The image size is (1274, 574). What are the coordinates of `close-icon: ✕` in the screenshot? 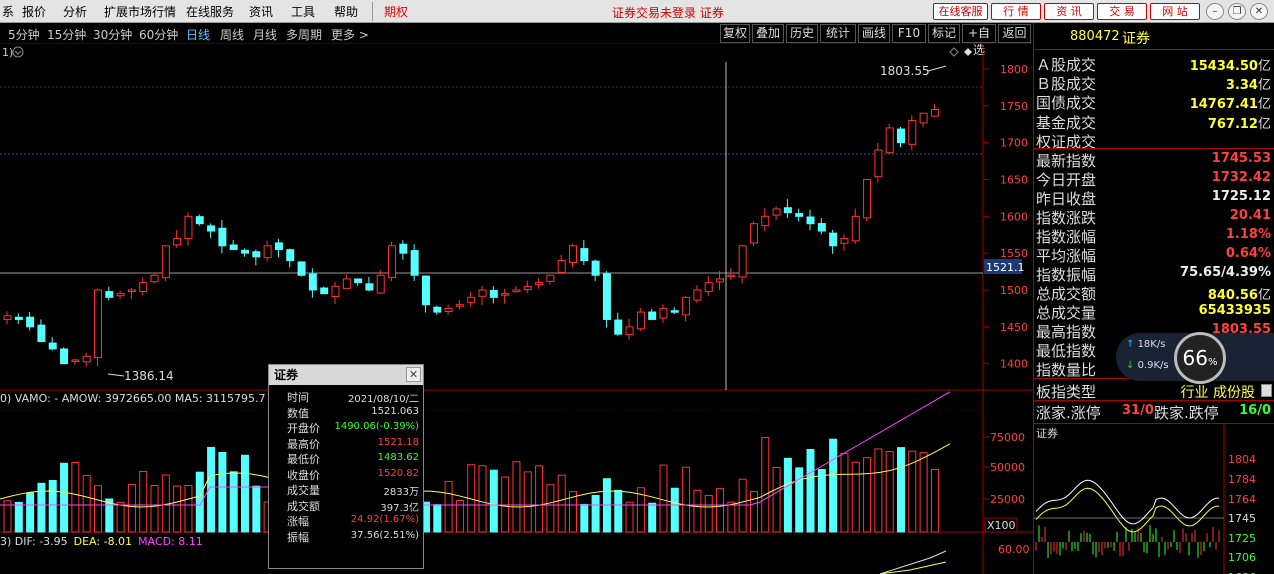 It's located at (1259, 11).